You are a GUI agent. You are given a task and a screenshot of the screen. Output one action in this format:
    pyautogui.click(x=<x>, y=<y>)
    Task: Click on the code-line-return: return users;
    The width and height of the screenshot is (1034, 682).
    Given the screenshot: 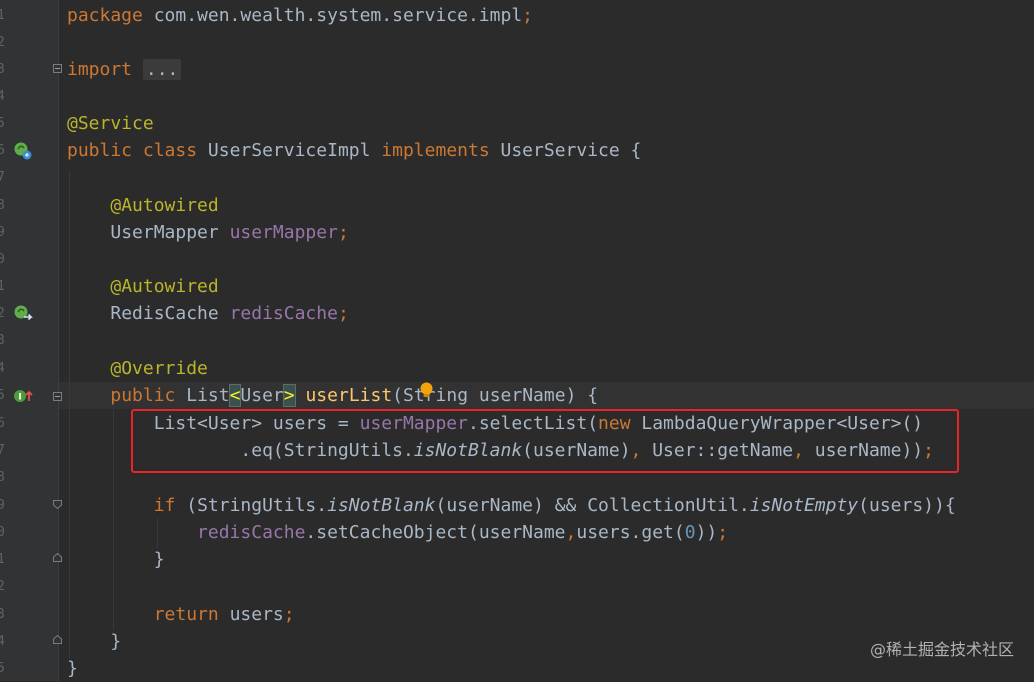 What is the action you would take?
    pyautogui.click(x=224, y=614)
    